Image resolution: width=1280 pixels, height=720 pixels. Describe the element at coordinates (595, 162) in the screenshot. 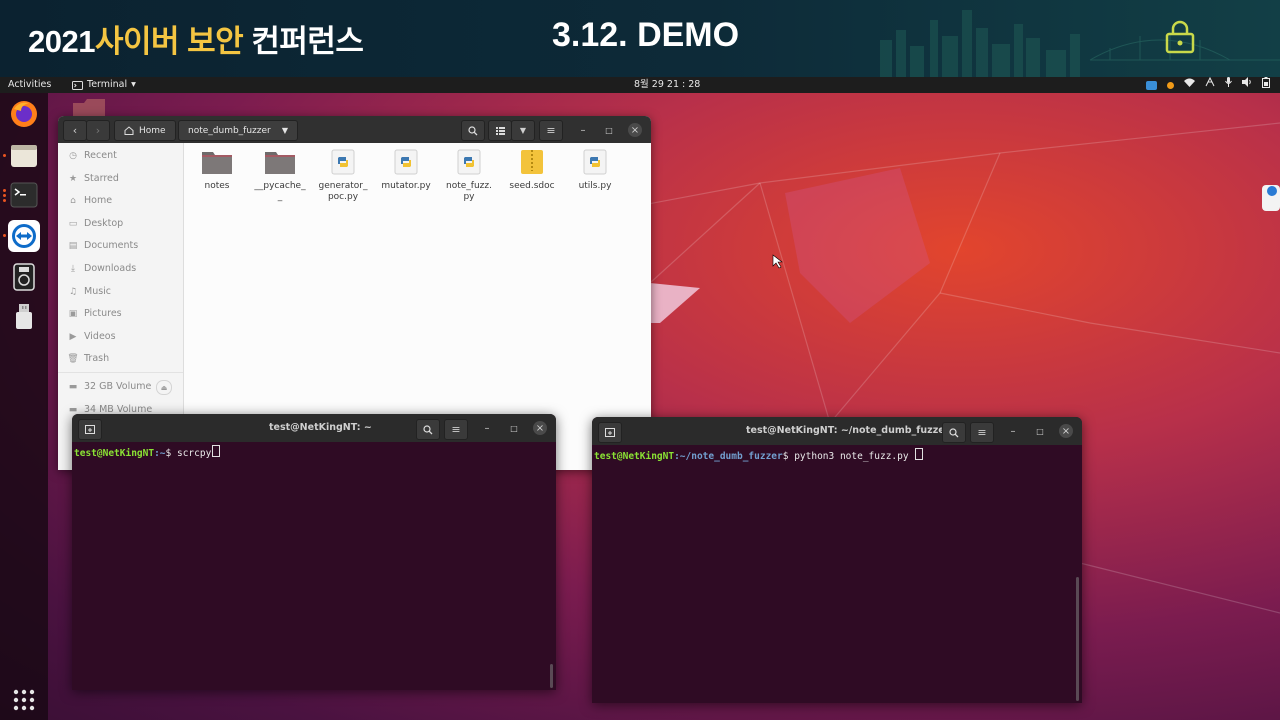

I see `python-file-icon` at that location.